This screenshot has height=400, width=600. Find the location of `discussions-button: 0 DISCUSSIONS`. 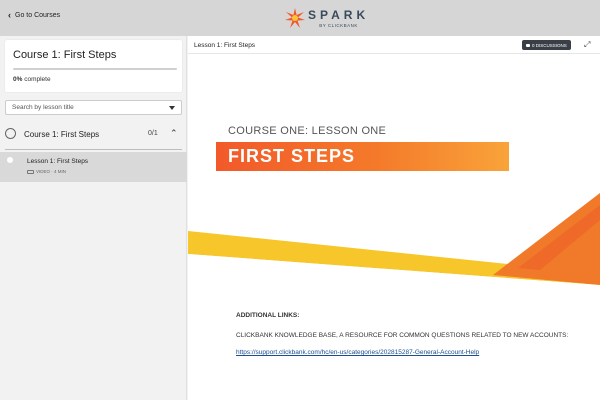

discussions-button: 0 DISCUSSIONS is located at coordinates (546, 45).